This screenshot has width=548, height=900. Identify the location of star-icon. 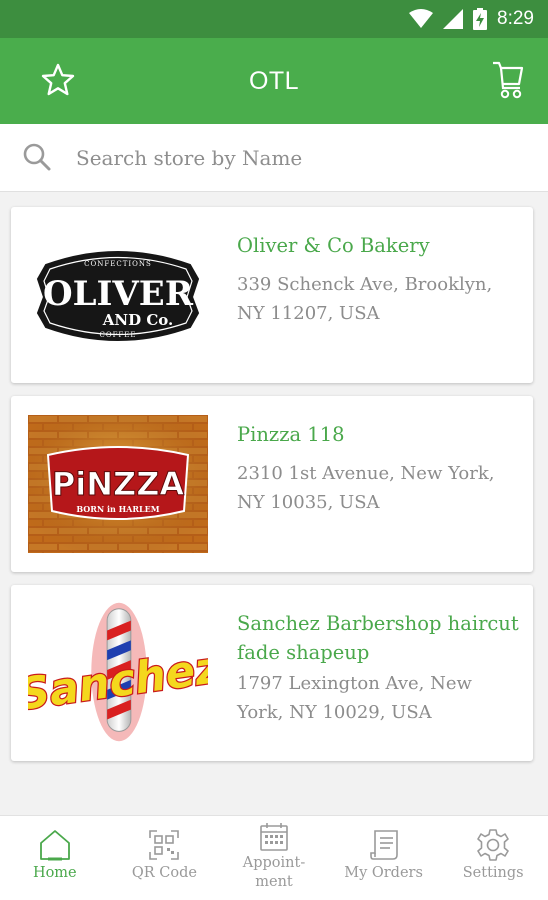
(58, 82).